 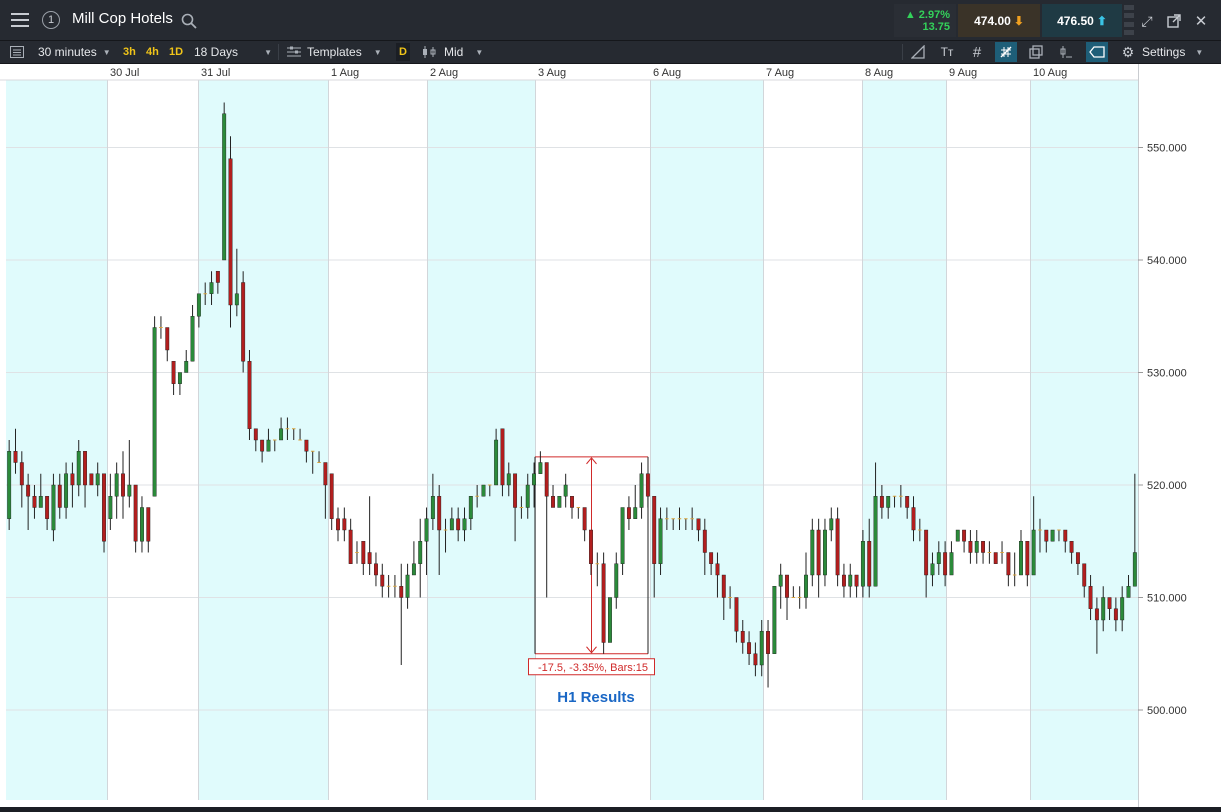 I want to click on x-tick-label: 10 Aug, so click(x=1050, y=73).